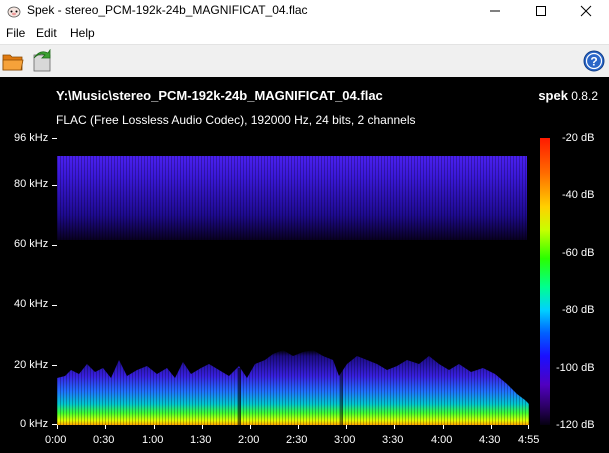 This screenshot has width=609, height=453. Describe the element at coordinates (297, 440) in the screenshot. I see `time-label: 2:30` at that location.